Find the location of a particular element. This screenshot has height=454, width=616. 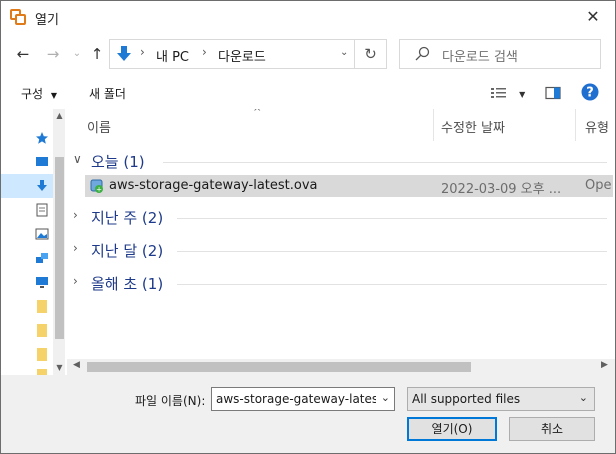

file-list-horizontal-scrollbar: ◀ ▶ is located at coordinates (341, 367).